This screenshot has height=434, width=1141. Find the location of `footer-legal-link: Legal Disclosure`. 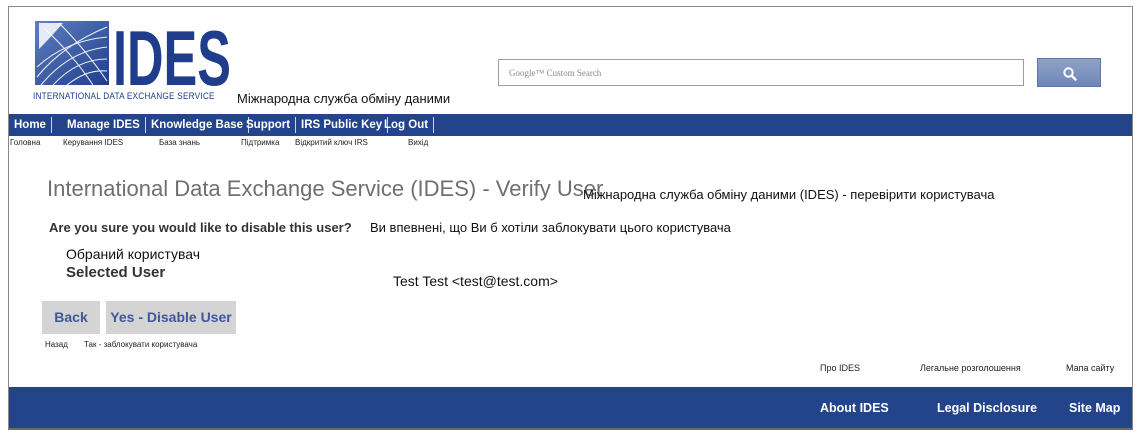

footer-legal-link: Legal Disclosure is located at coordinates (987, 408).